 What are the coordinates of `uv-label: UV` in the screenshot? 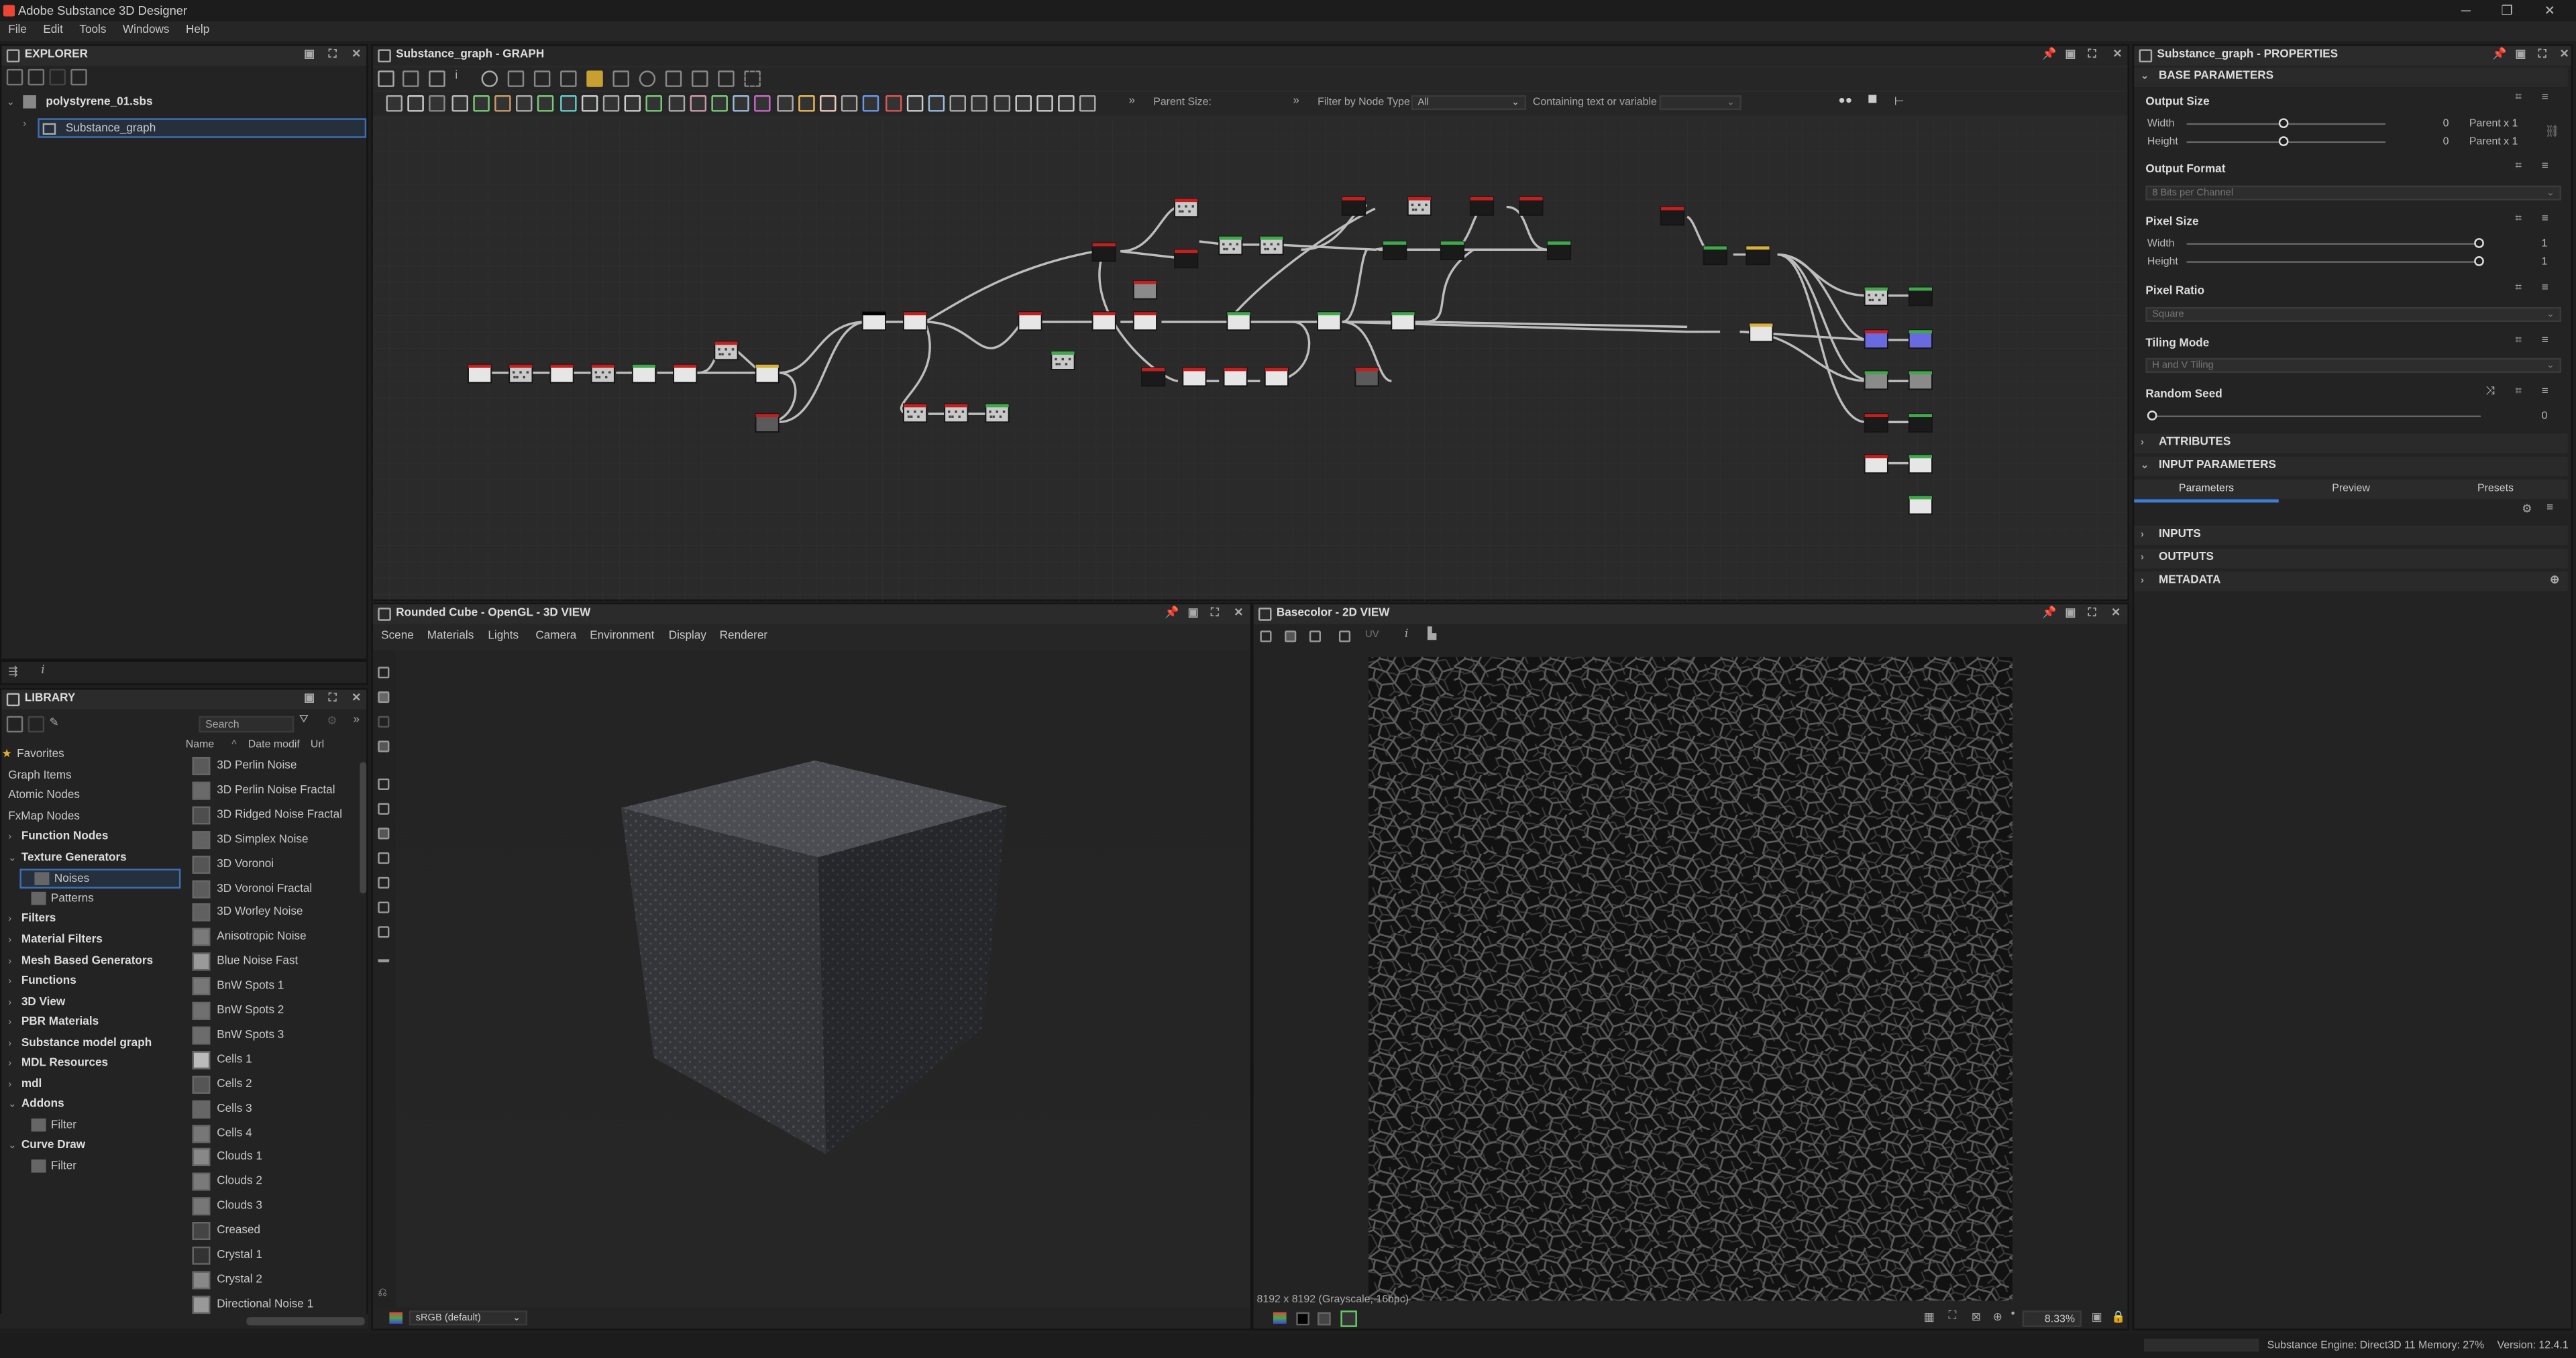 It's located at (1372, 635).